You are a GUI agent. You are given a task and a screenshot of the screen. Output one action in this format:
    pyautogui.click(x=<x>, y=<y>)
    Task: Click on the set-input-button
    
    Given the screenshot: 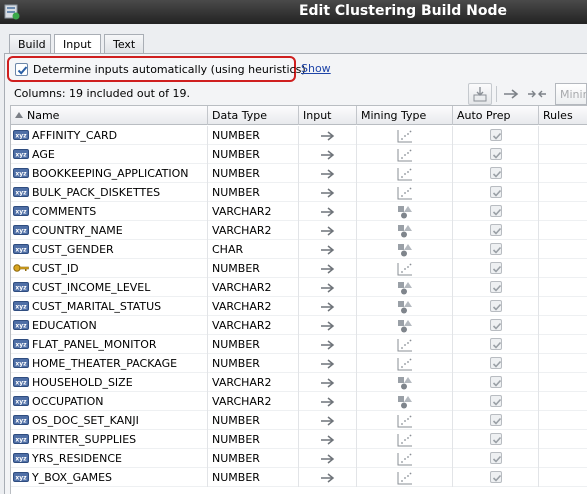 What is the action you would take?
    pyautogui.click(x=512, y=94)
    